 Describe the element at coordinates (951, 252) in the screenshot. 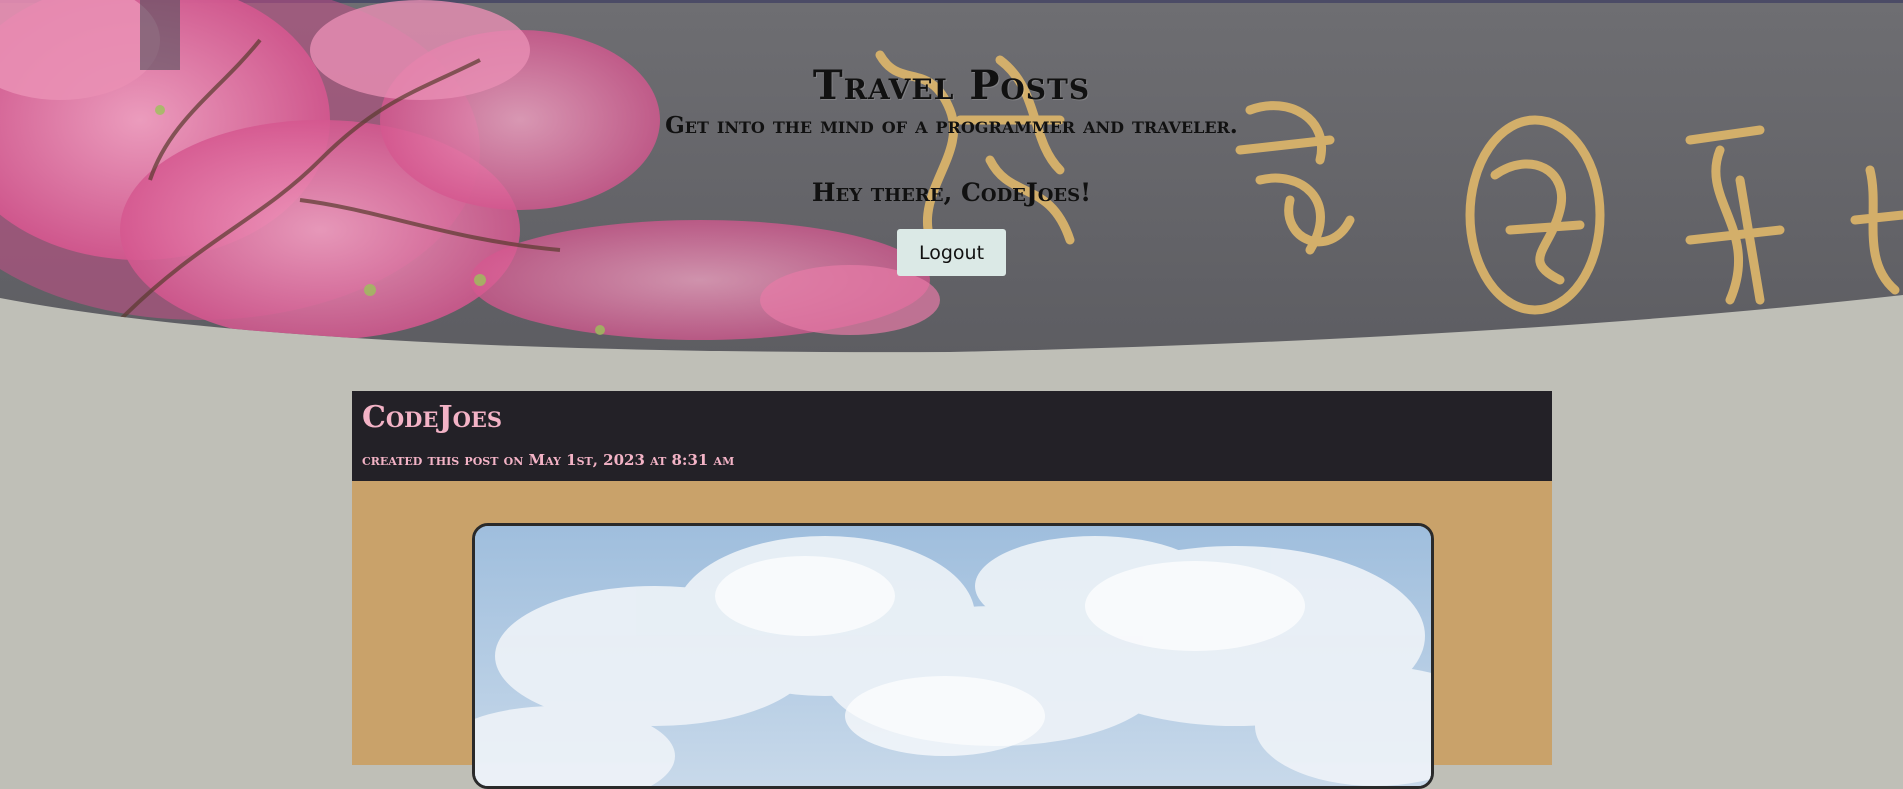

I see `logout-button: Logout` at that location.